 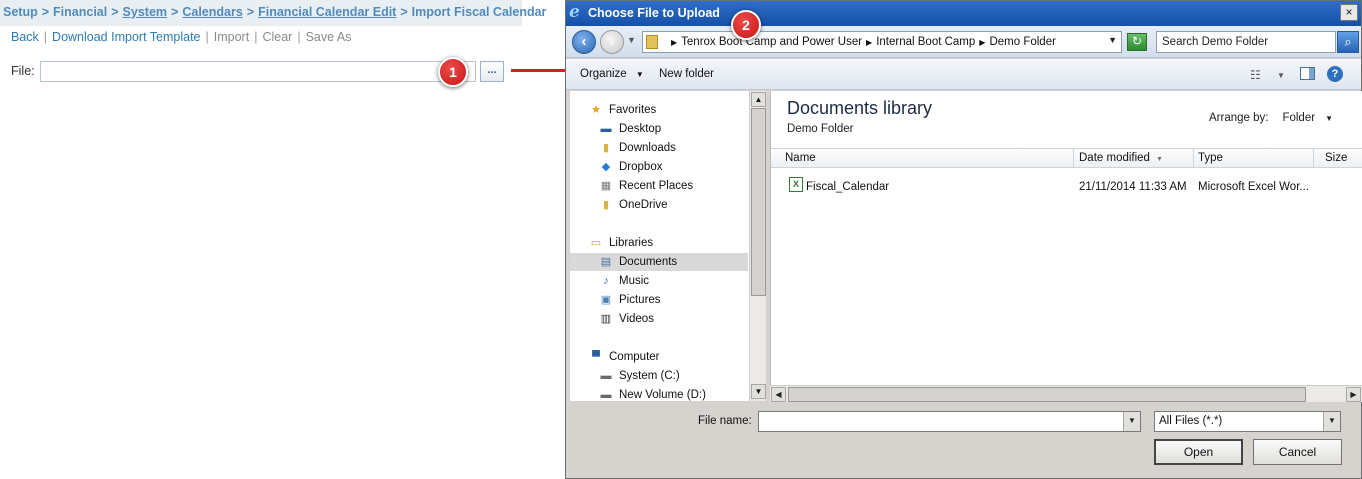 What do you see at coordinates (329, 37) in the screenshot?
I see `save-as-link: Save As` at bounding box center [329, 37].